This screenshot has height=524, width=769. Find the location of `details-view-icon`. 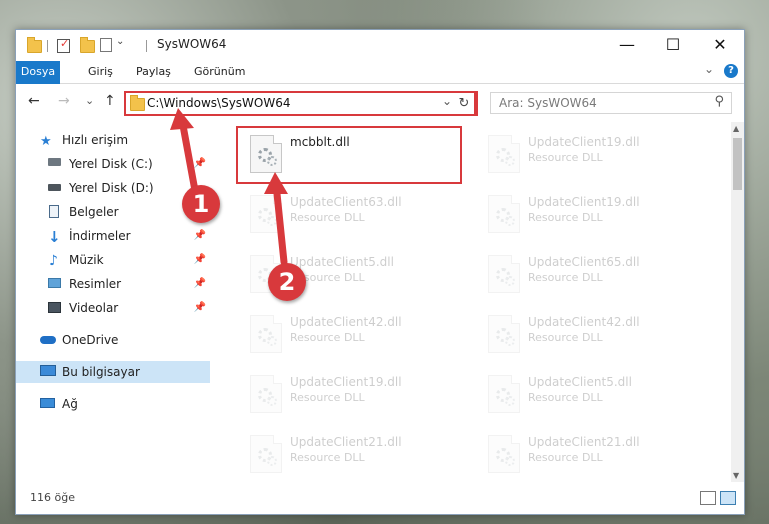

details-view-icon is located at coordinates (708, 498).